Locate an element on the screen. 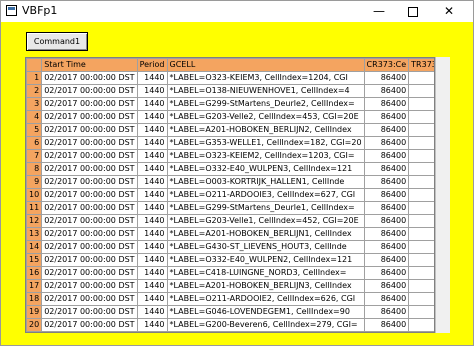 Image resolution: width=474 pixels, height=346 pixels. vertical-scrollbar is located at coordinates (442, 195).